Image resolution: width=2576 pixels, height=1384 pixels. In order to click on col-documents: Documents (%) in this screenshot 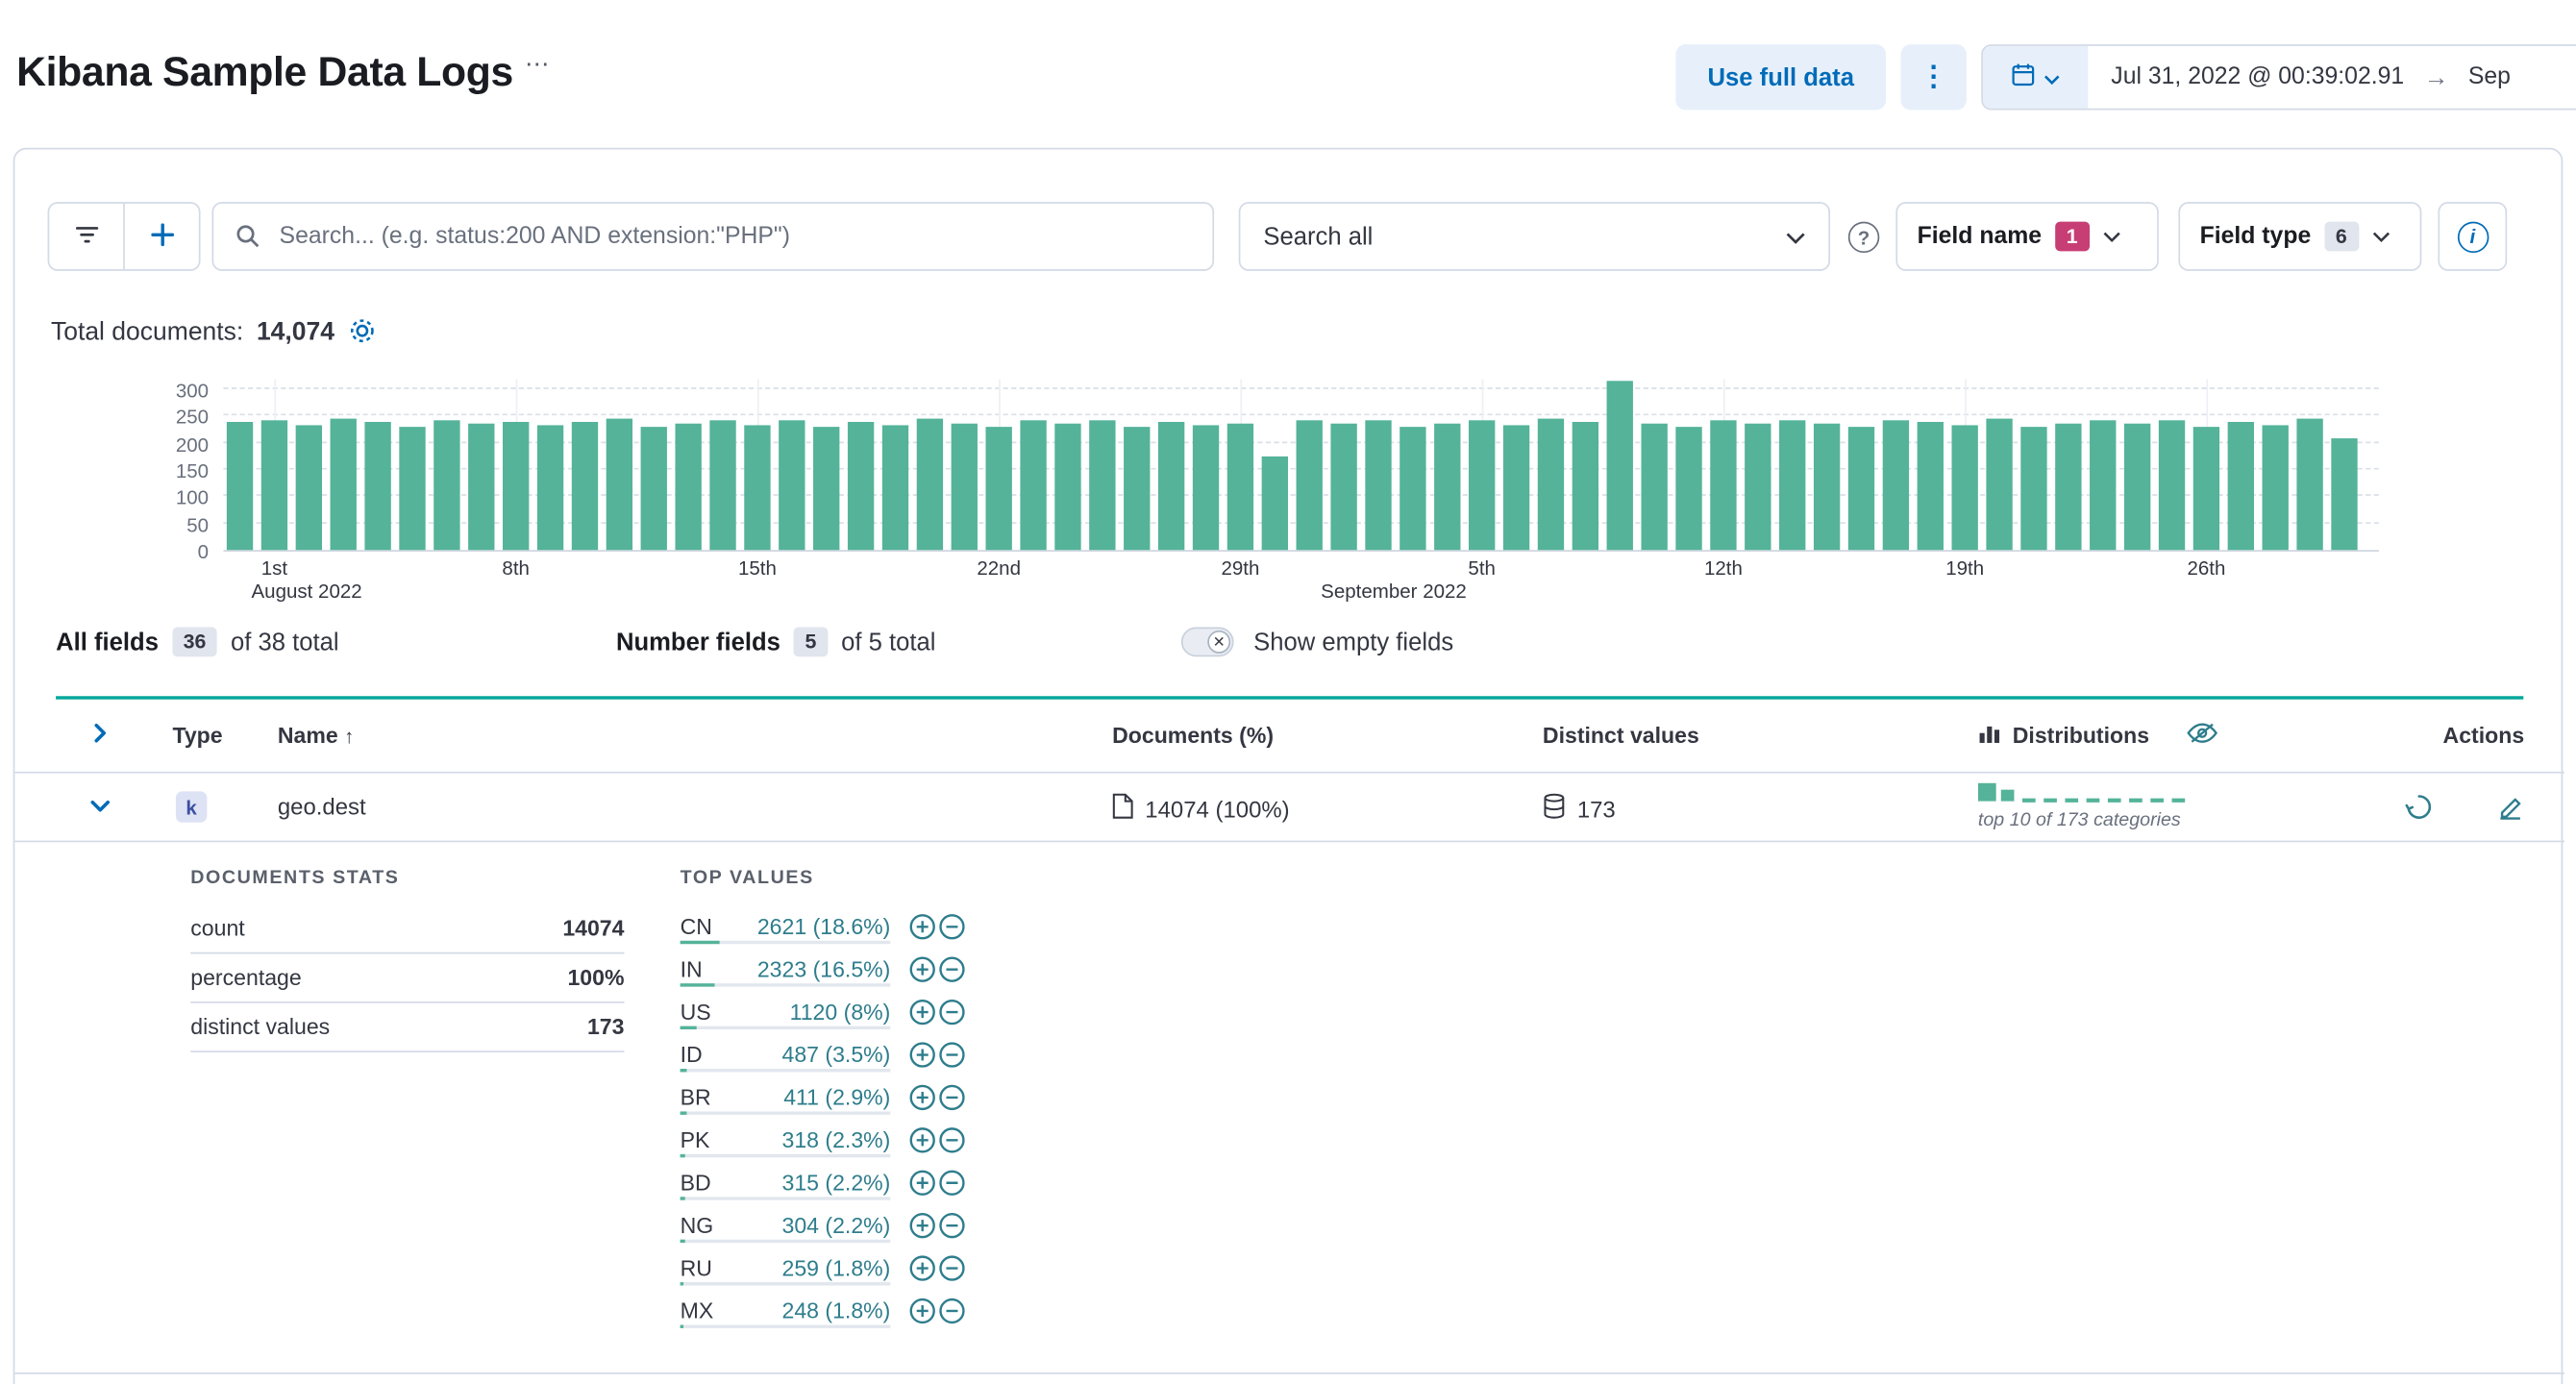, I will do `click(1193, 735)`.